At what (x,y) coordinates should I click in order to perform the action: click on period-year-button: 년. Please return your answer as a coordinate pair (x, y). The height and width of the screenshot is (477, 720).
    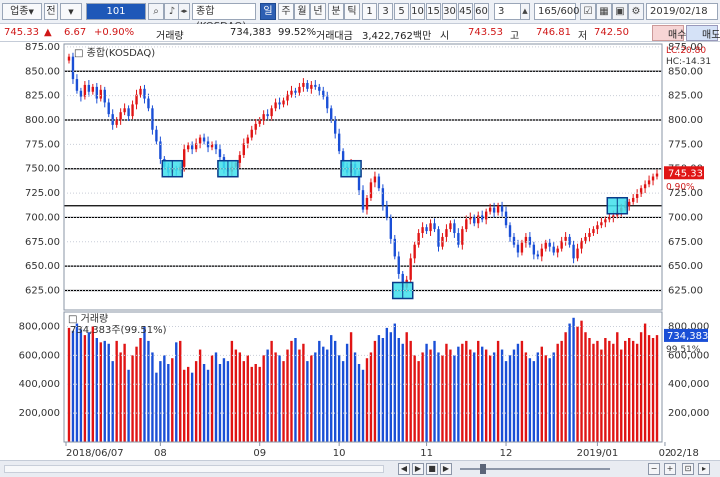
    Looking at the image, I should click on (318, 11).